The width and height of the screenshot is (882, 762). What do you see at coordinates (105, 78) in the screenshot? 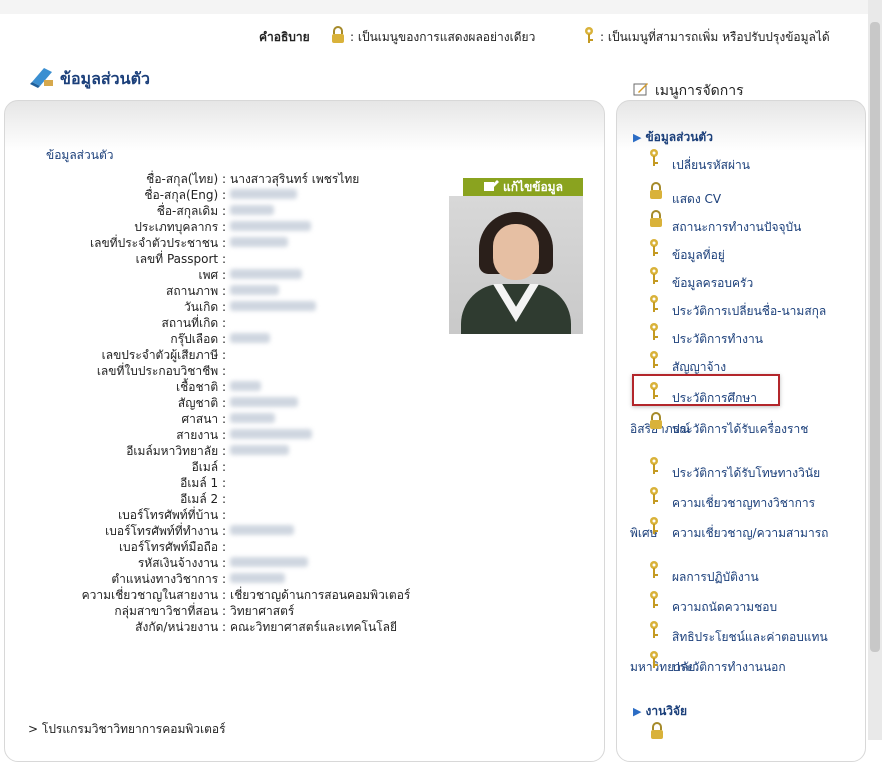
I see `section-title: ข้อมูลส่วนตัว` at bounding box center [105, 78].